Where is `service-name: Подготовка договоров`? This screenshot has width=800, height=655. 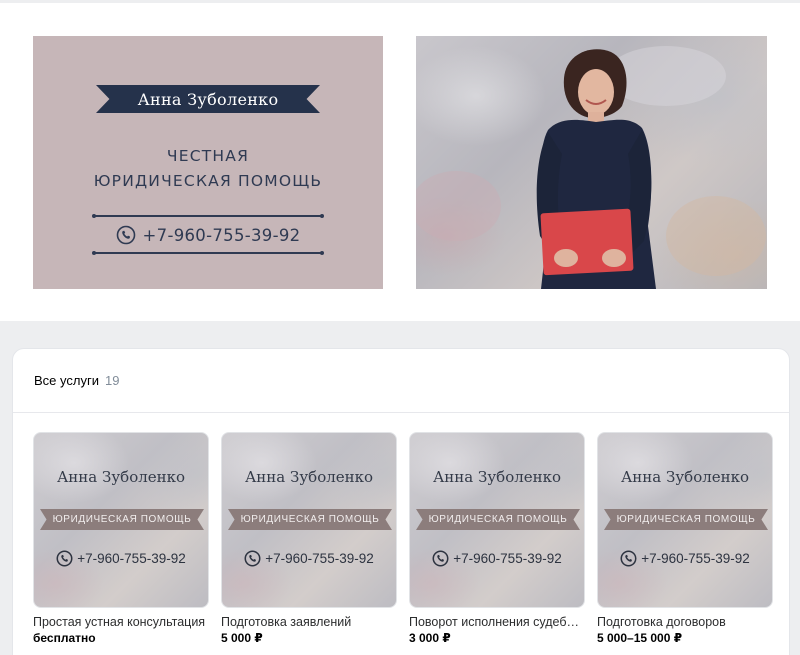 service-name: Подготовка договоров is located at coordinates (685, 622).